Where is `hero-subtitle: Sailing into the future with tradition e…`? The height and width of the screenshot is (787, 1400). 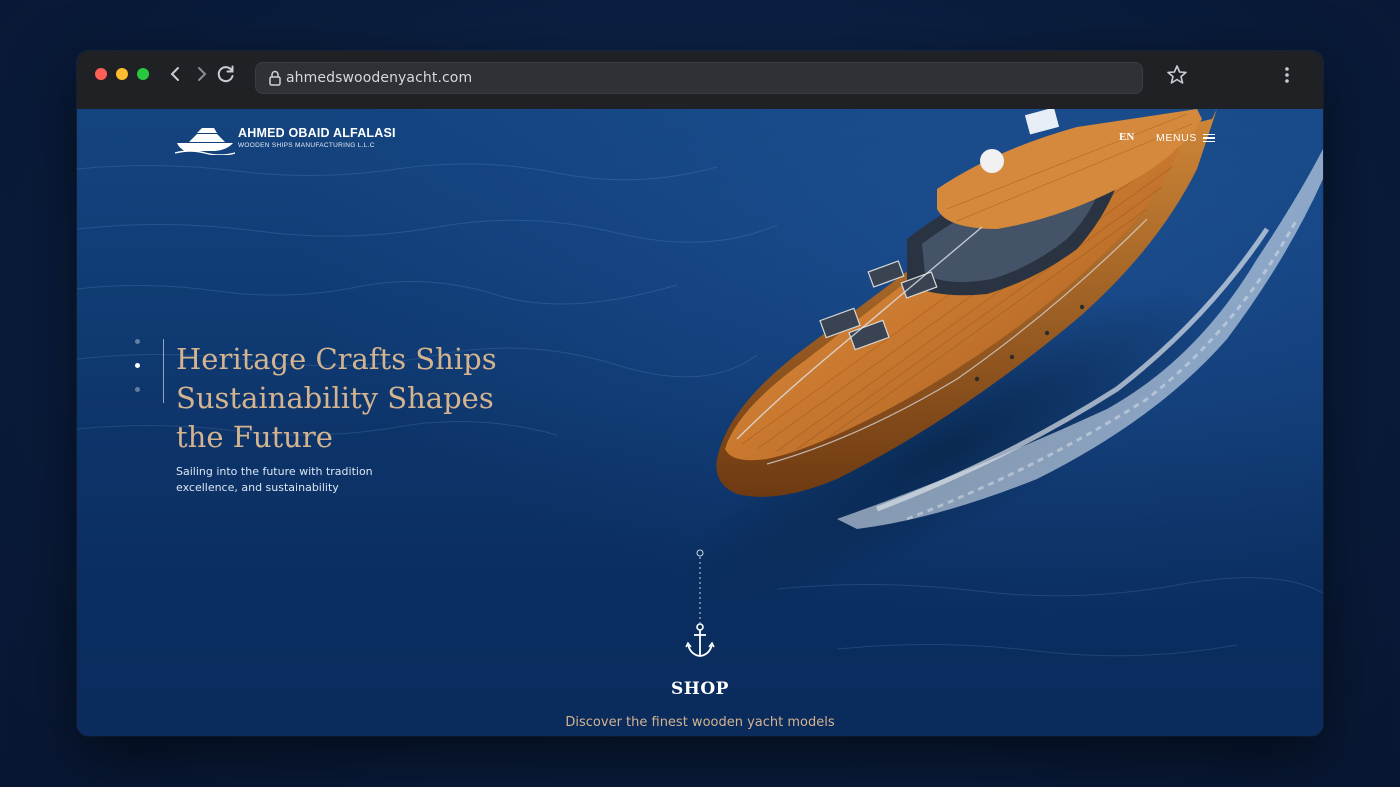 hero-subtitle: Sailing into the future with tradition e… is located at coordinates (296, 480).